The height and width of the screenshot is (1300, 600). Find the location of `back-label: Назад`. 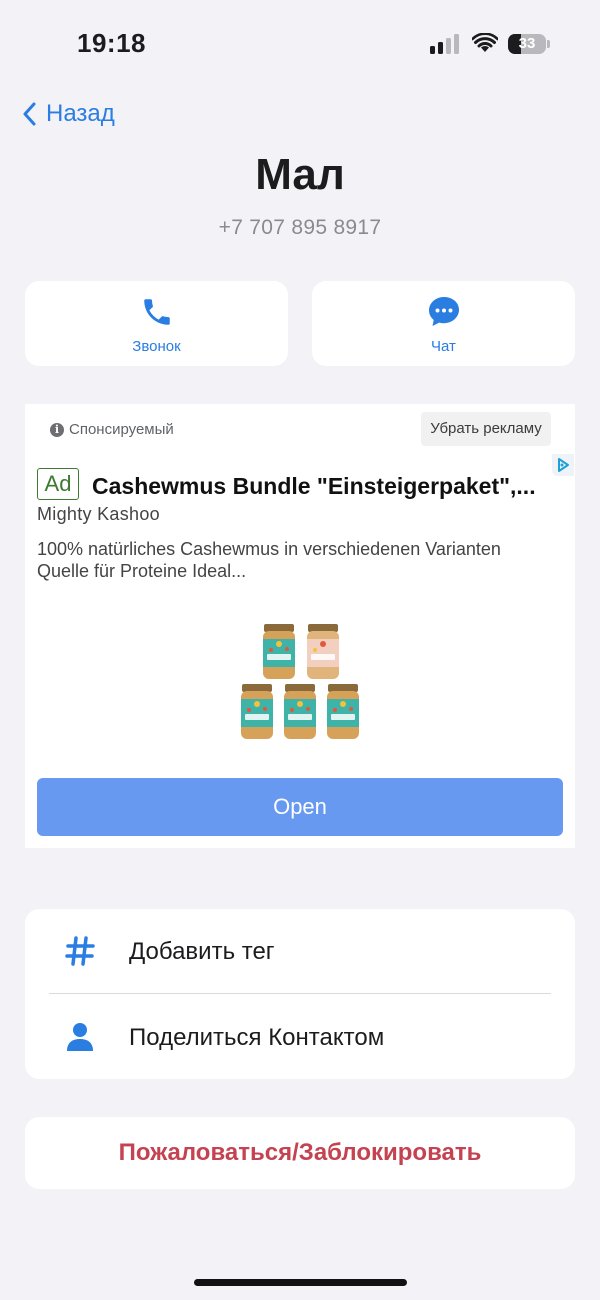

back-label: Назад is located at coordinates (80, 113).